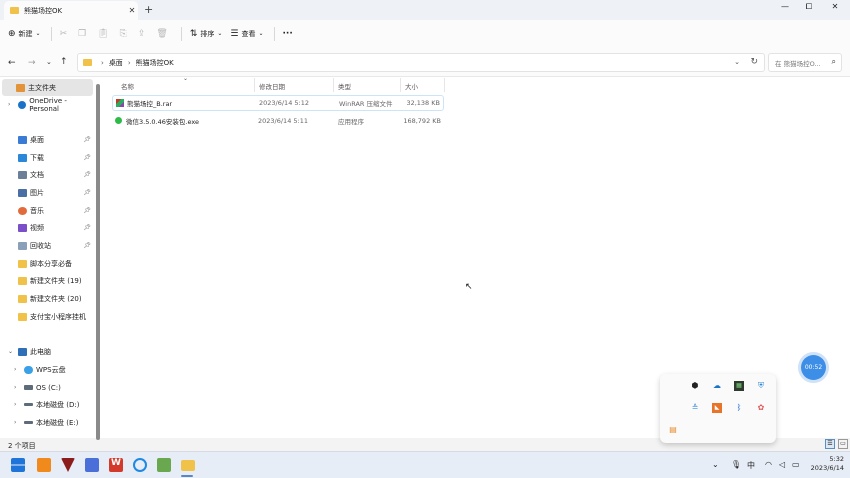 The width and height of the screenshot is (850, 478). What do you see at coordinates (163, 34) in the screenshot?
I see `delete-button: 🗑︎` at bounding box center [163, 34].